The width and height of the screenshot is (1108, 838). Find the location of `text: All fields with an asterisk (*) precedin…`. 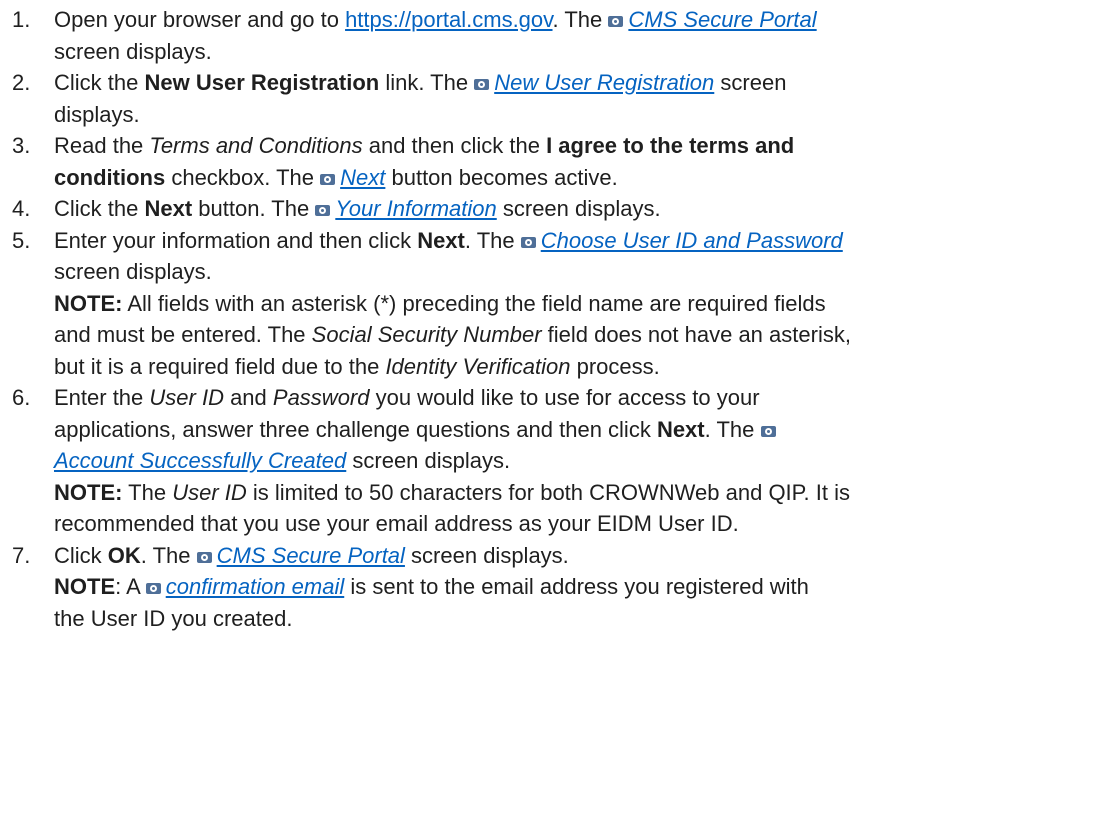

text: All fields with an asterisk (*) precedin… is located at coordinates (474, 303).